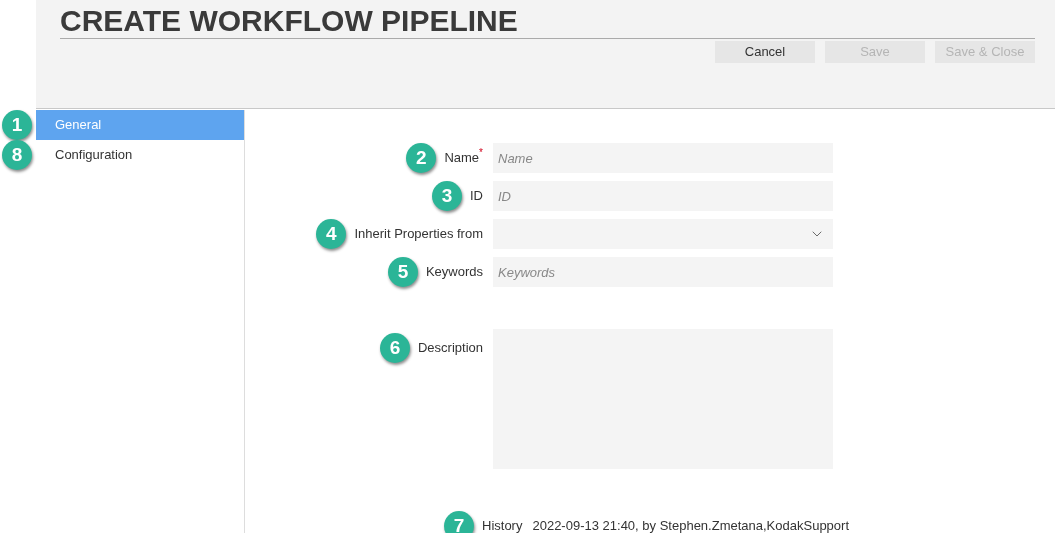  Describe the element at coordinates (663, 158) in the screenshot. I see `text-field: Name` at that location.